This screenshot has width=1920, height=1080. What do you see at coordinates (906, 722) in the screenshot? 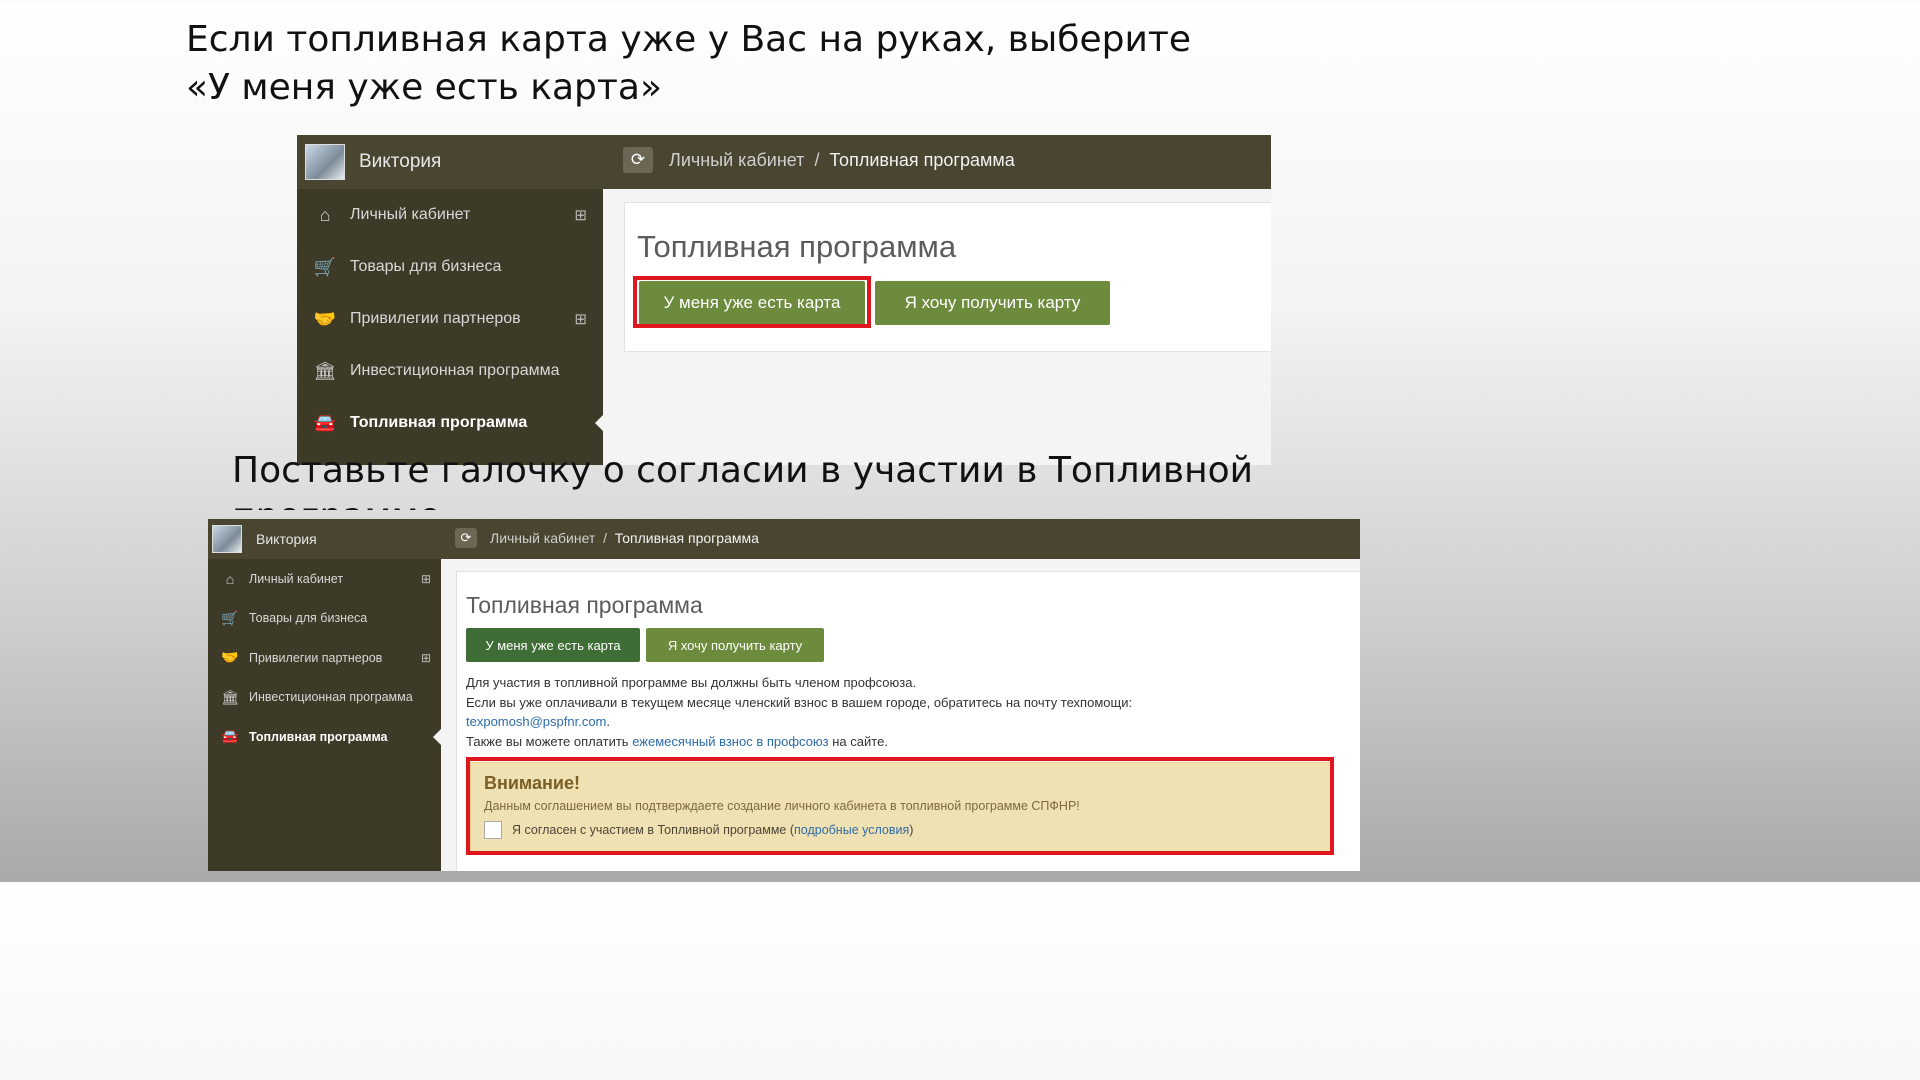
I see `info-line-email: texpomosh@pspfnr.com.` at bounding box center [906, 722].